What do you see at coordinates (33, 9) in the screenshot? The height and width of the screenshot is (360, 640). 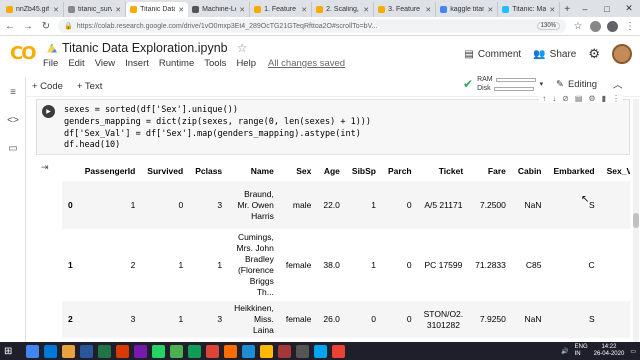 I see `browser-tab: nnZb45.gif (GIF...✕` at bounding box center [33, 9].